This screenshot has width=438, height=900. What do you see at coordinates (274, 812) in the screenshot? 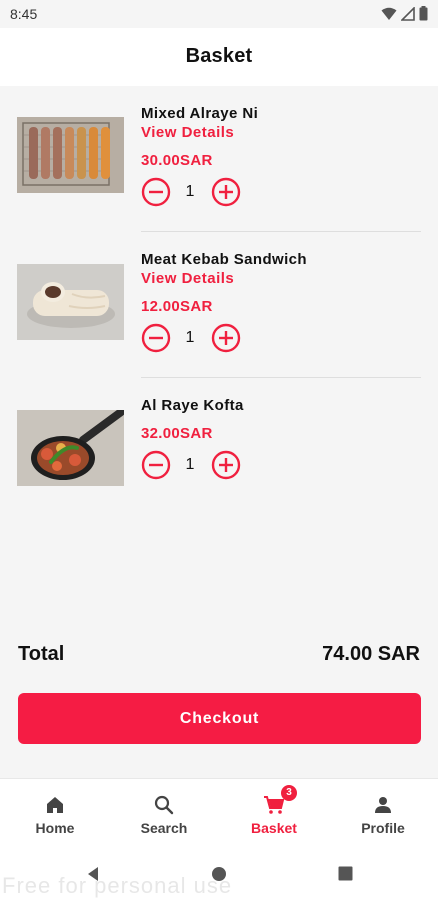
I see `nav-item-basket: 3 Basket` at bounding box center [274, 812].